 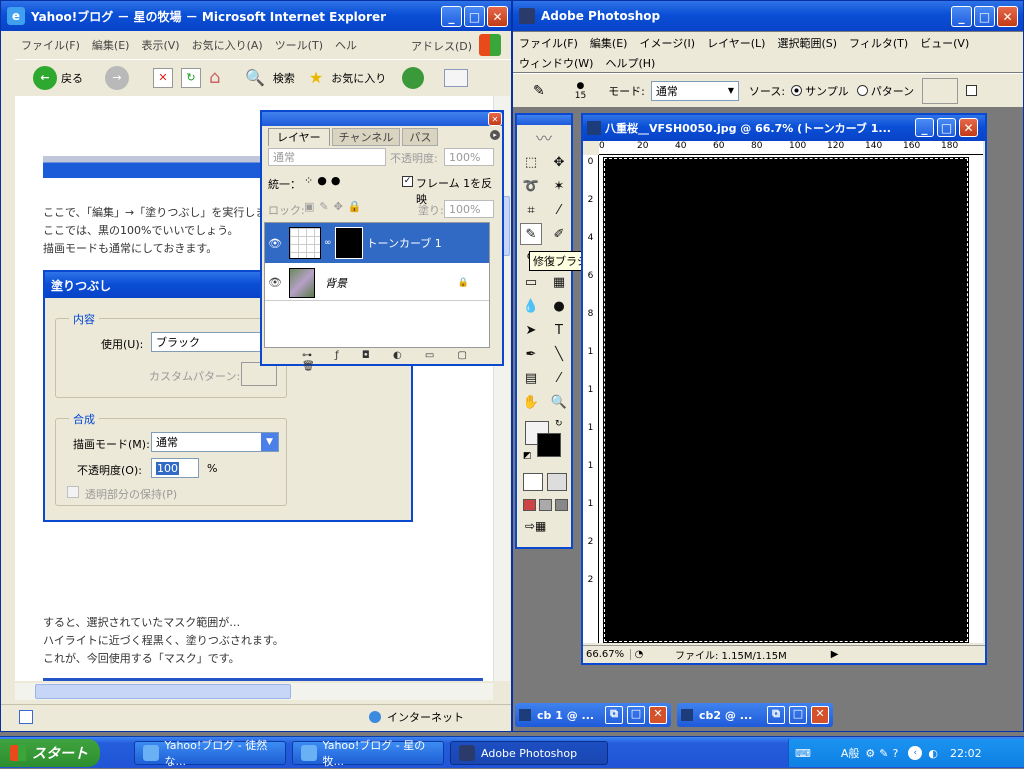 What do you see at coordinates (175, 468) in the screenshot?
I see `opacity-input: 100` at bounding box center [175, 468].